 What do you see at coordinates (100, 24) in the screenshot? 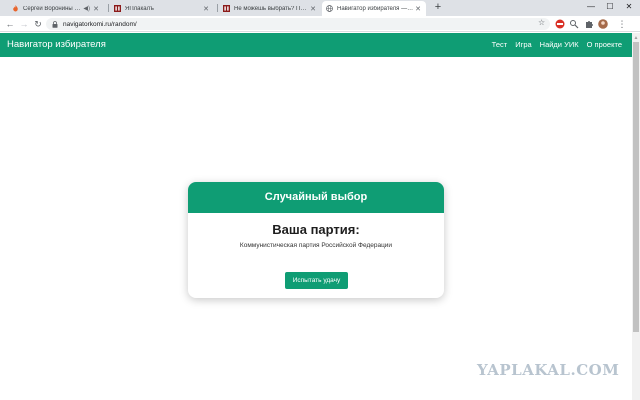
I see `url-text: navigatorkomi.ru/random/` at bounding box center [100, 24].